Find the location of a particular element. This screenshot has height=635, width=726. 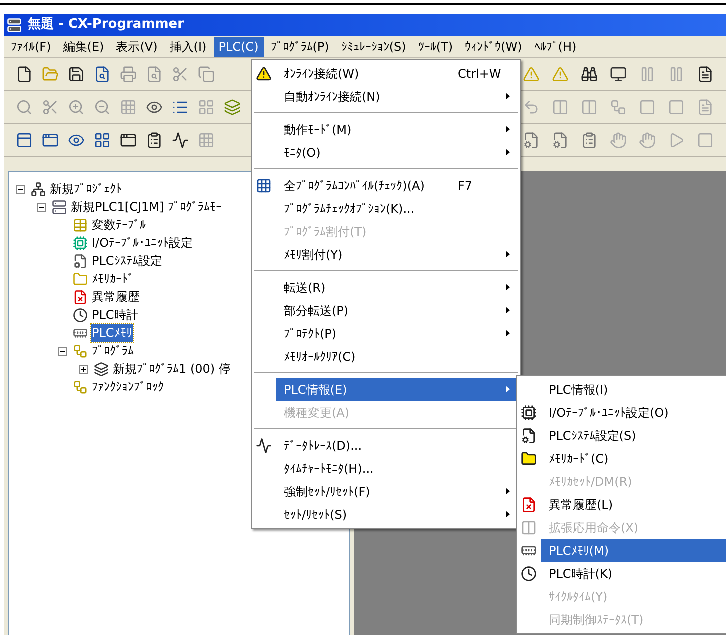

properties-icon is located at coordinates (154, 140).